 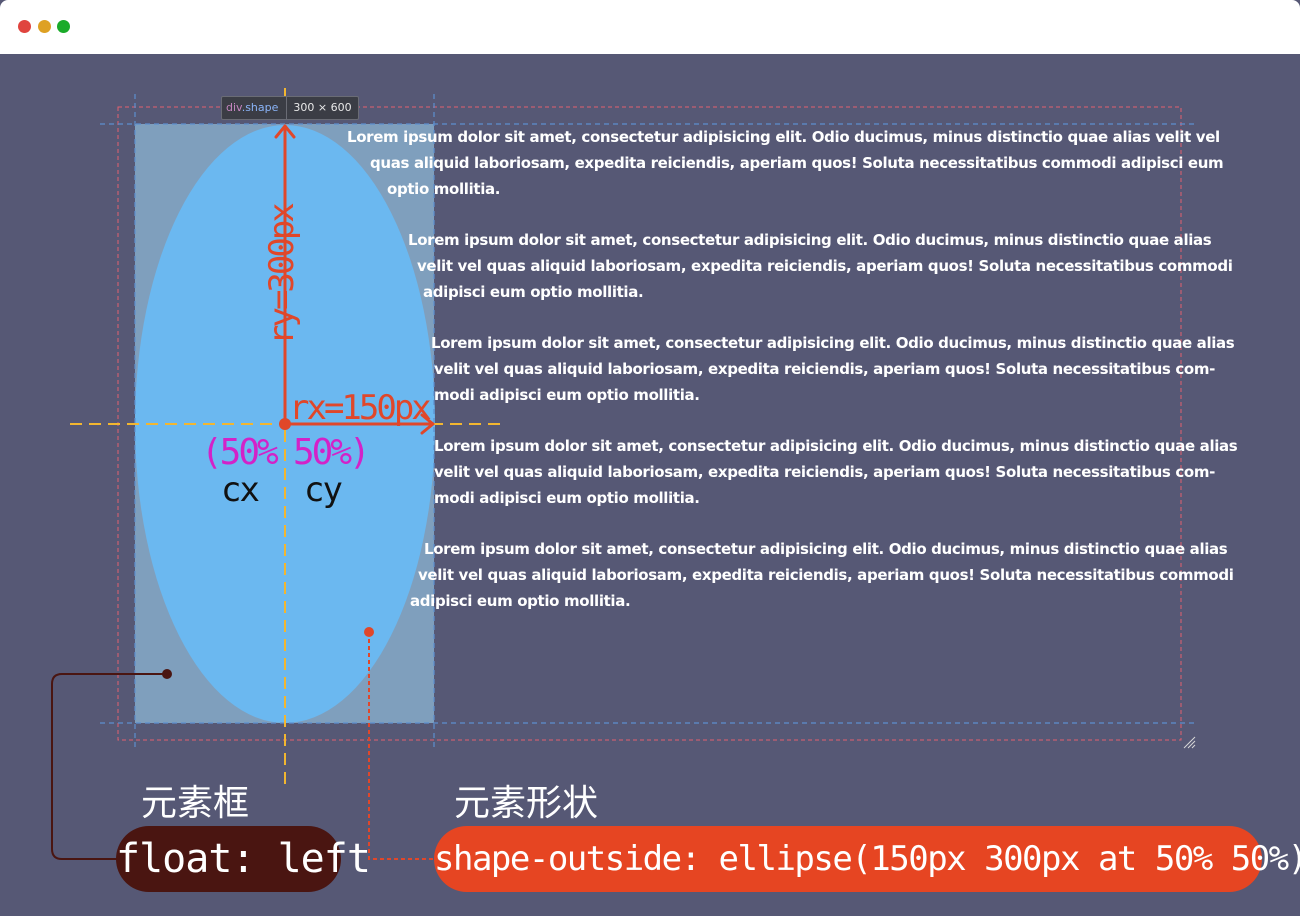 I want to click on rx-annotation: rx=150px, so click(x=360, y=408).